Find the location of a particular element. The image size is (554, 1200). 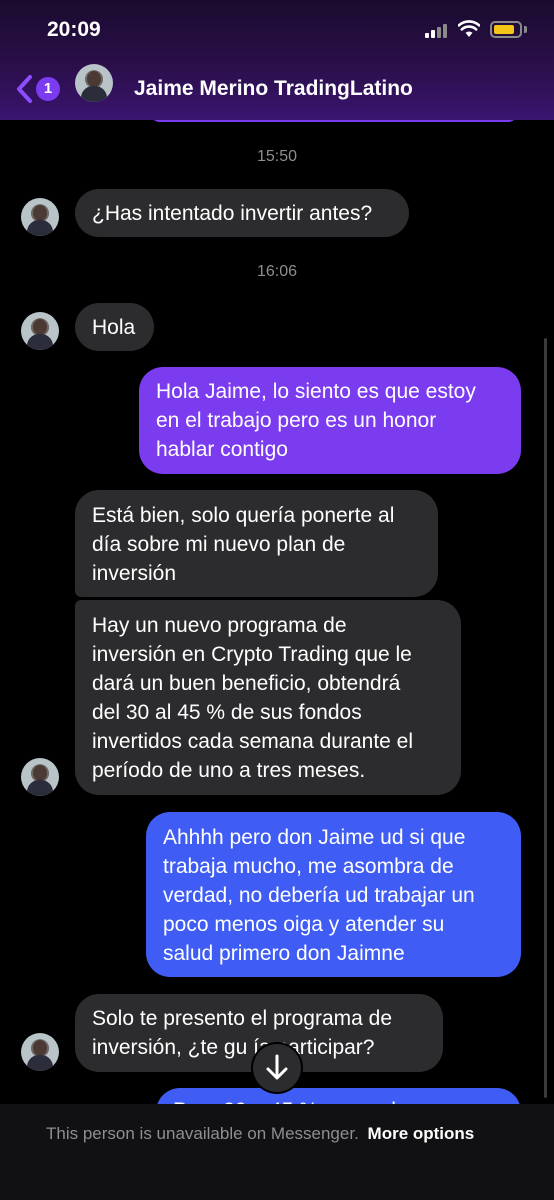

message-line: salud primero don Jaimne is located at coordinates (284, 953).